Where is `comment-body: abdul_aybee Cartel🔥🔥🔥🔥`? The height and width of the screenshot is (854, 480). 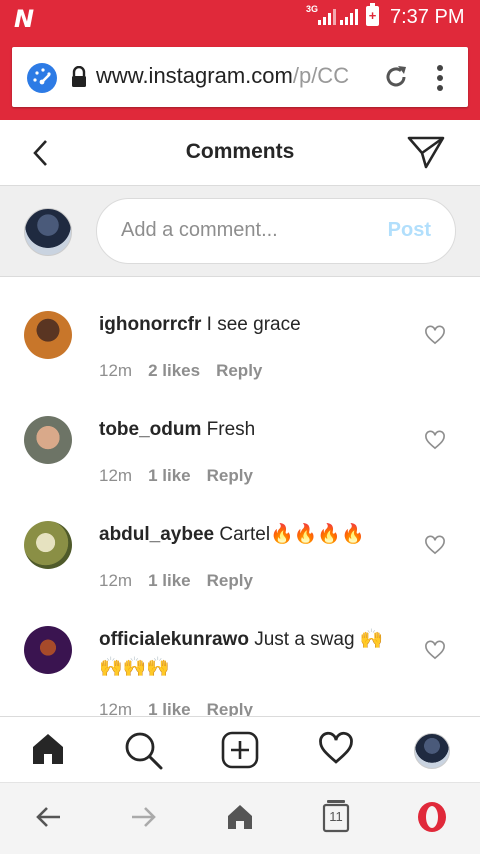
comment-body: abdul_aybee Cartel🔥🔥🔥🔥 is located at coordinates (249, 535).